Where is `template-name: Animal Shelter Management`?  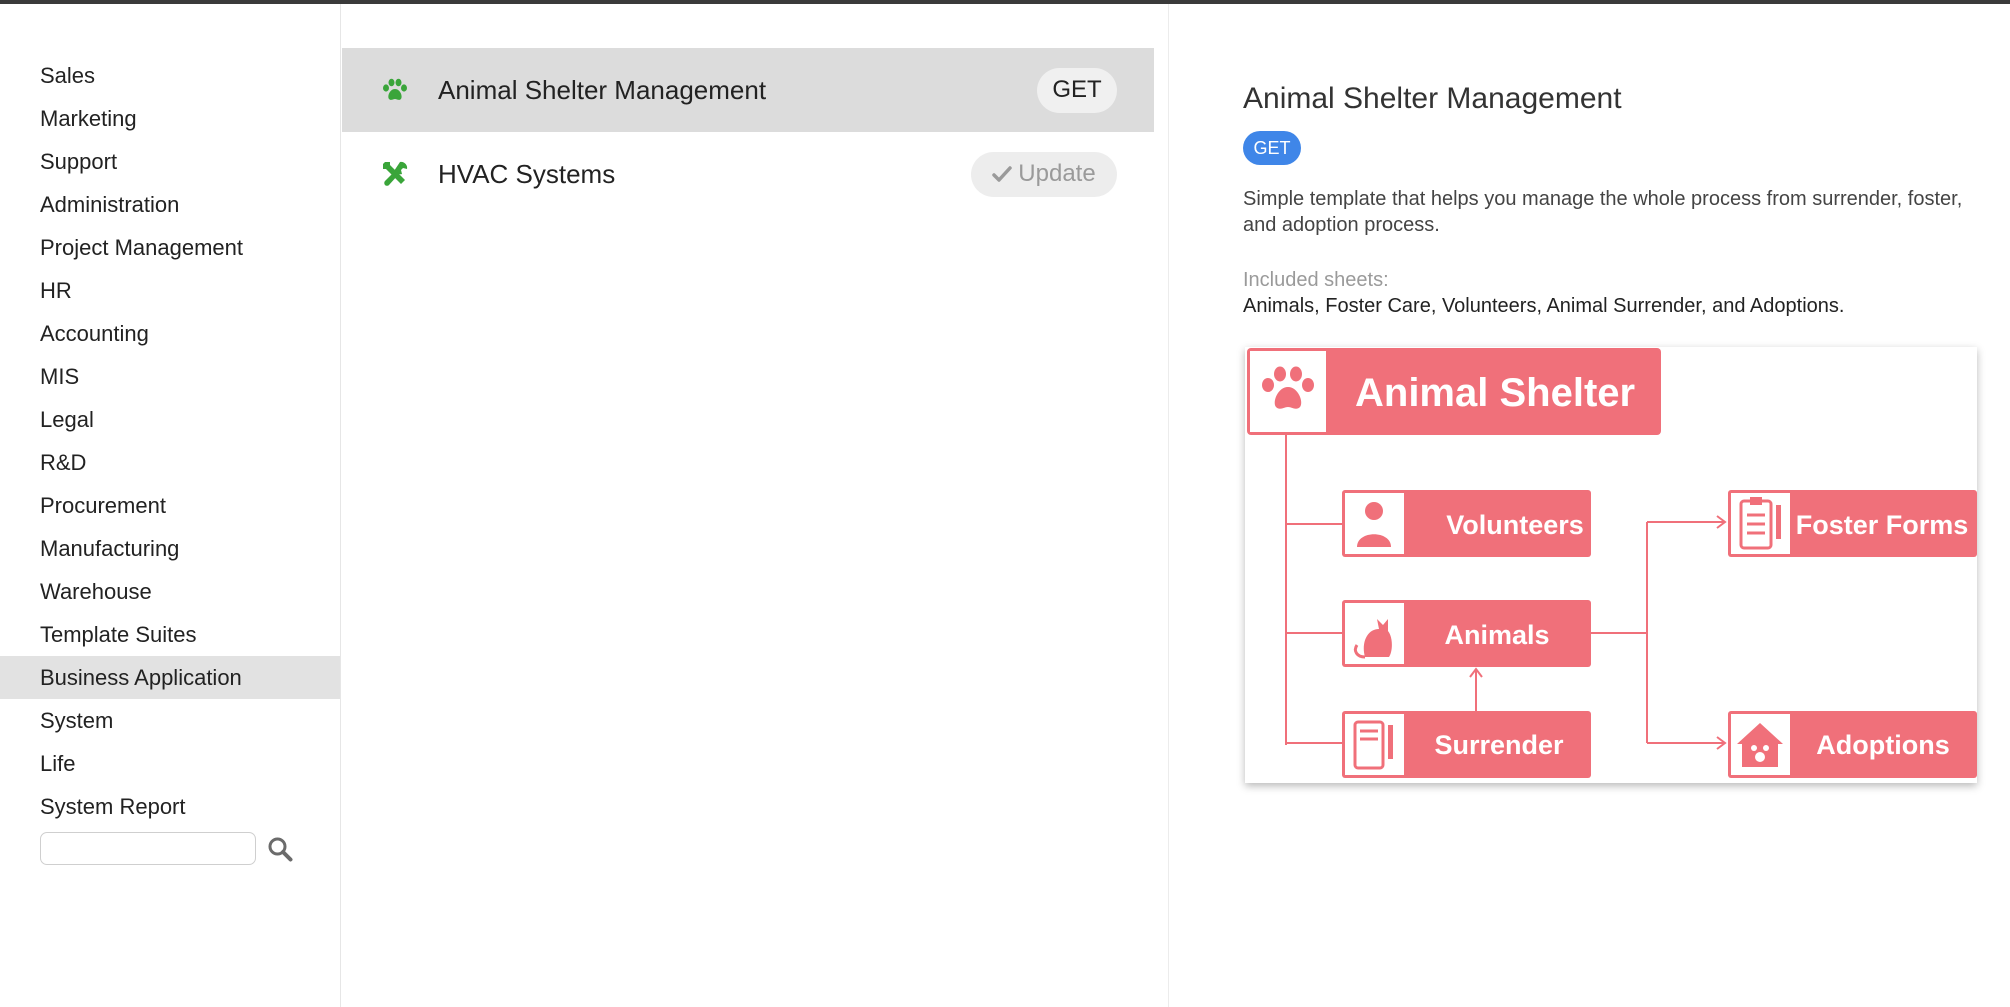 template-name: Animal Shelter Management is located at coordinates (602, 89).